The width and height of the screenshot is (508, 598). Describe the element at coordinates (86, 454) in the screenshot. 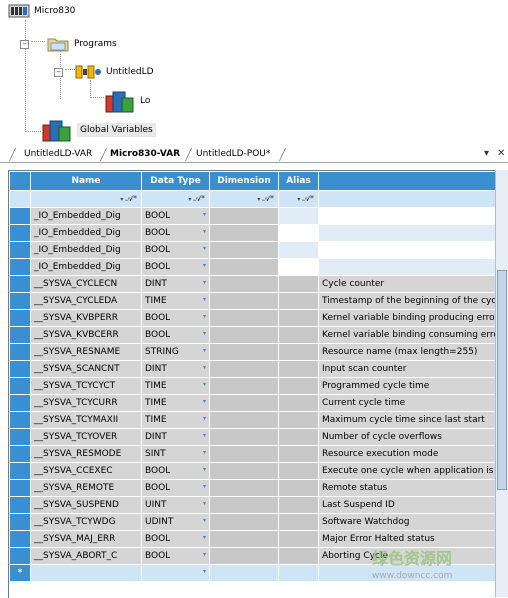

I see `variable-name-cell: __SYSVA_RESMODE` at that location.